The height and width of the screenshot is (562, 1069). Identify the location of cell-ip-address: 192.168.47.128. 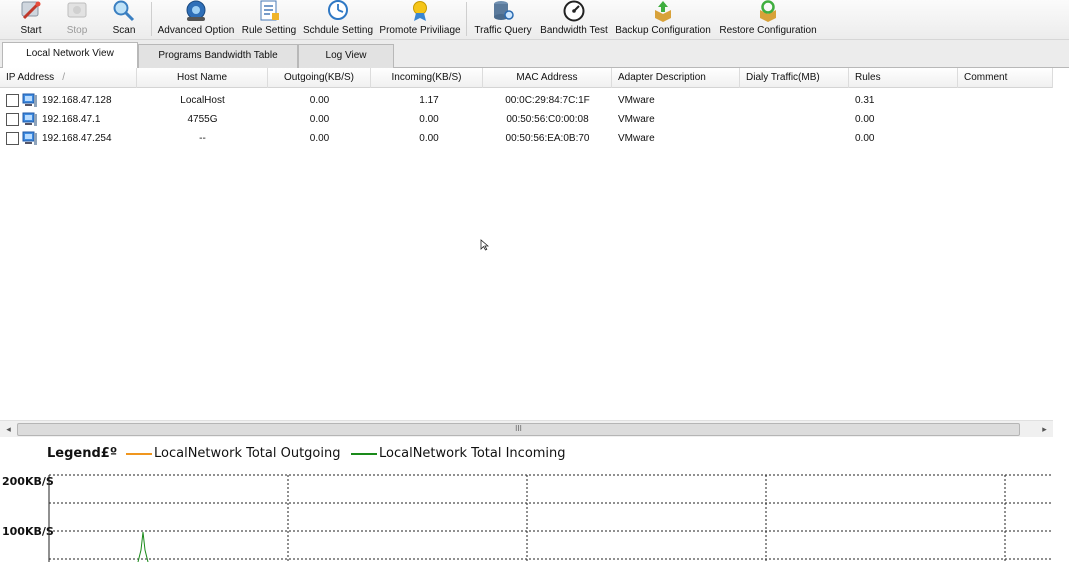
(77, 100).